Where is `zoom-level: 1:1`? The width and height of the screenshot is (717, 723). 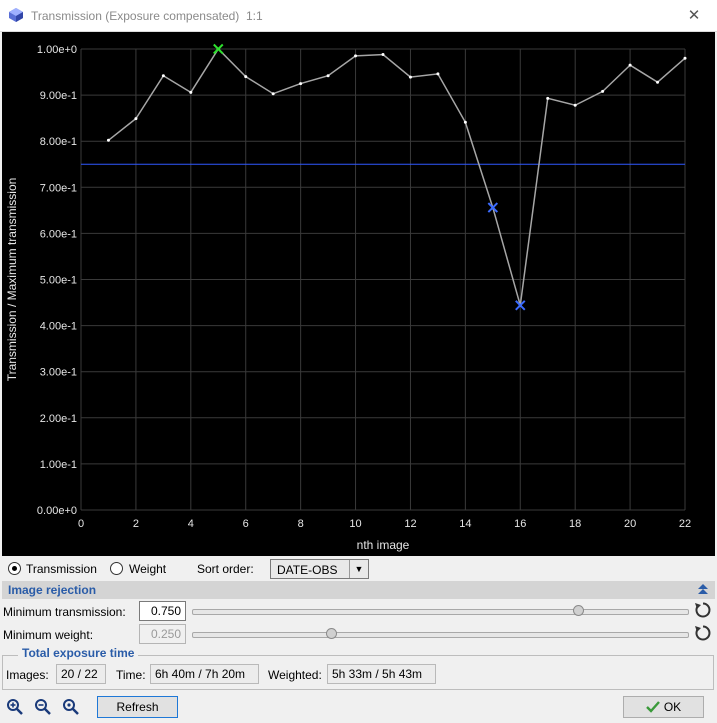 zoom-level: 1:1 is located at coordinates (254, 16).